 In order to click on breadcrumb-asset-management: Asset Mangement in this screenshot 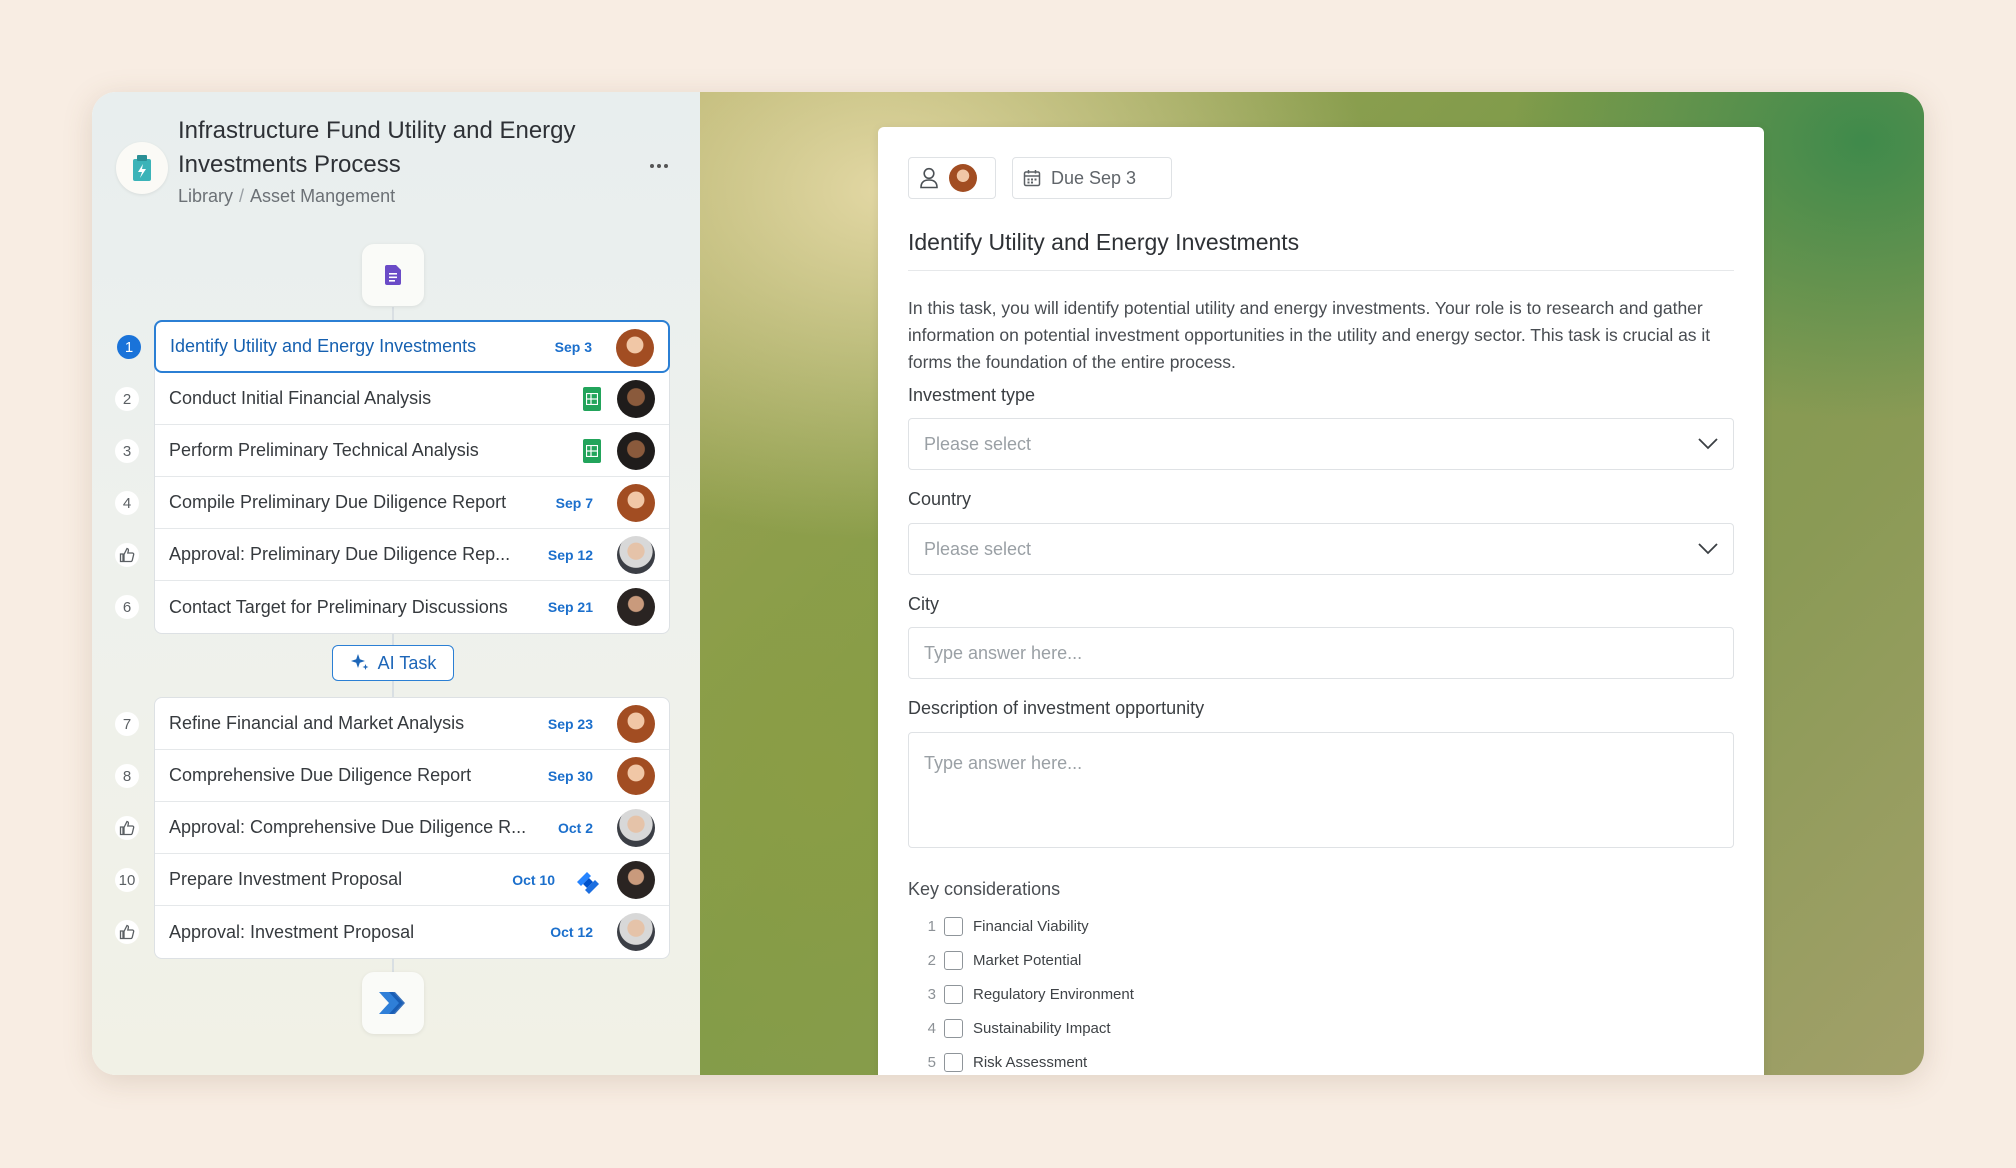, I will do `click(322, 196)`.